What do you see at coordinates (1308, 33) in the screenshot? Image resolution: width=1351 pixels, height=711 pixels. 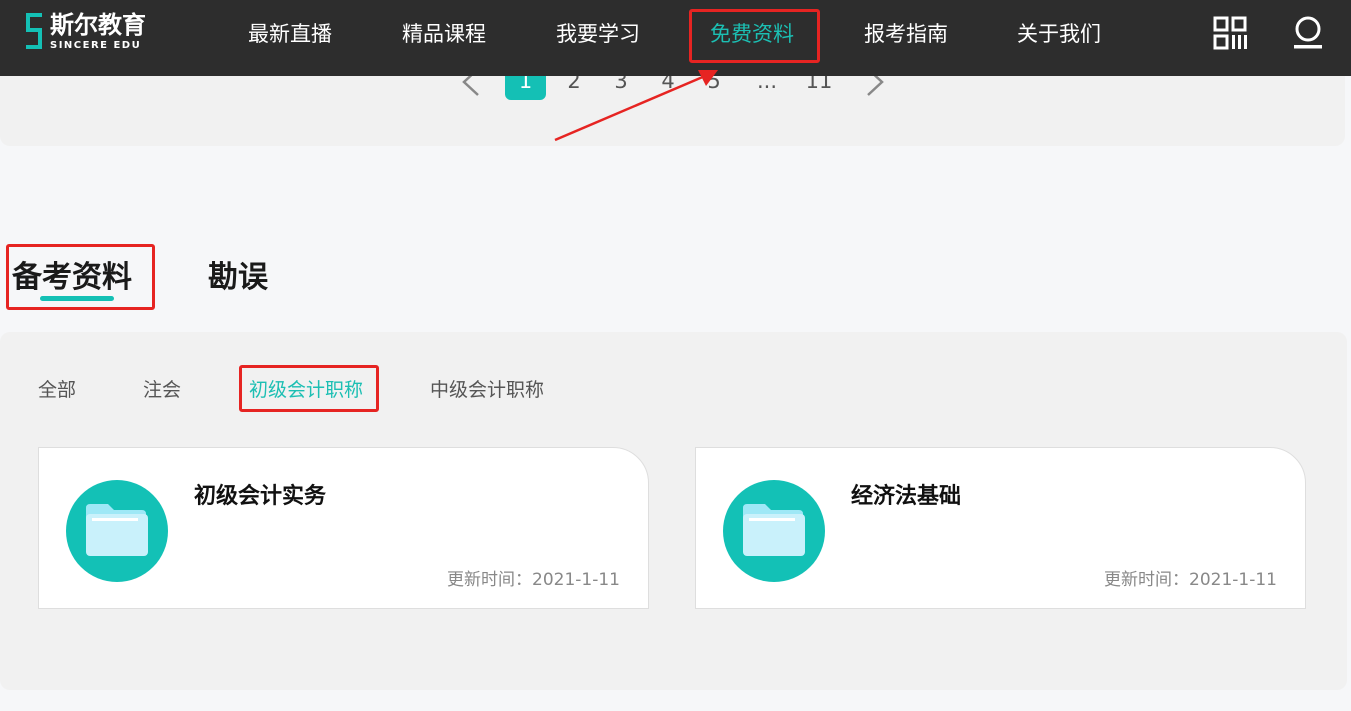 I see `user-icon` at bounding box center [1308, 33].